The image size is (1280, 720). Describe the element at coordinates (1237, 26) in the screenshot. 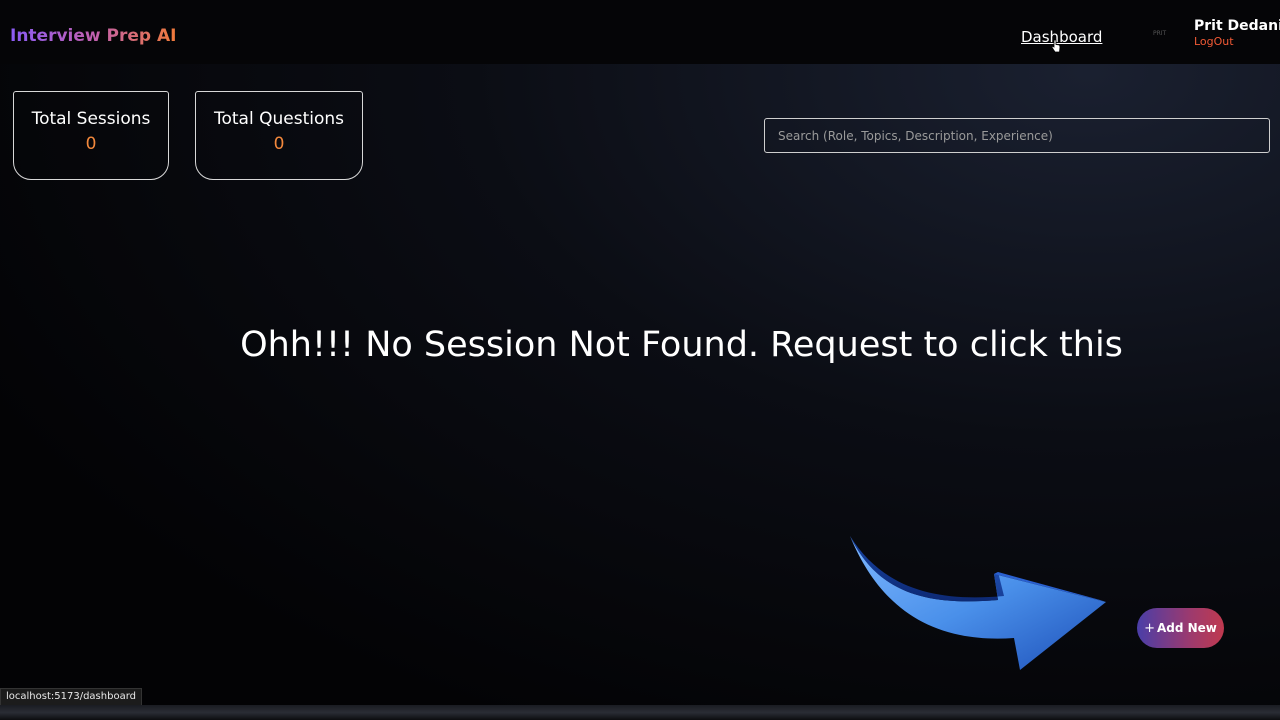

I see `user-name: Prit Dedaniya` at that location.